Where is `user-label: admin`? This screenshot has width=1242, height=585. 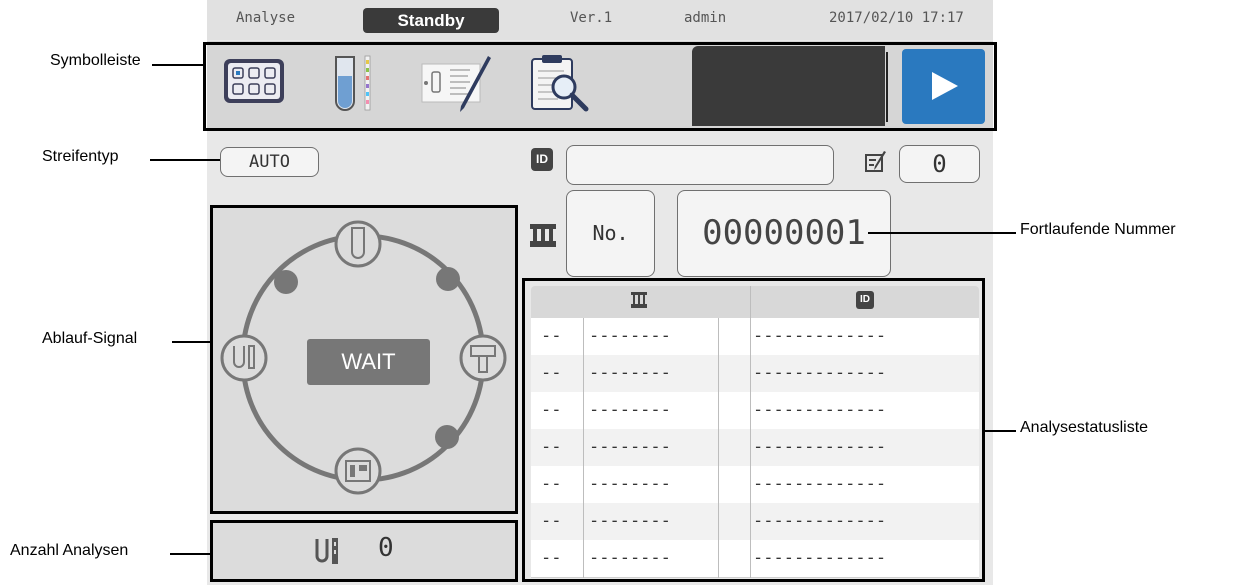
user-label: admin is located at coordinates (705, 18).